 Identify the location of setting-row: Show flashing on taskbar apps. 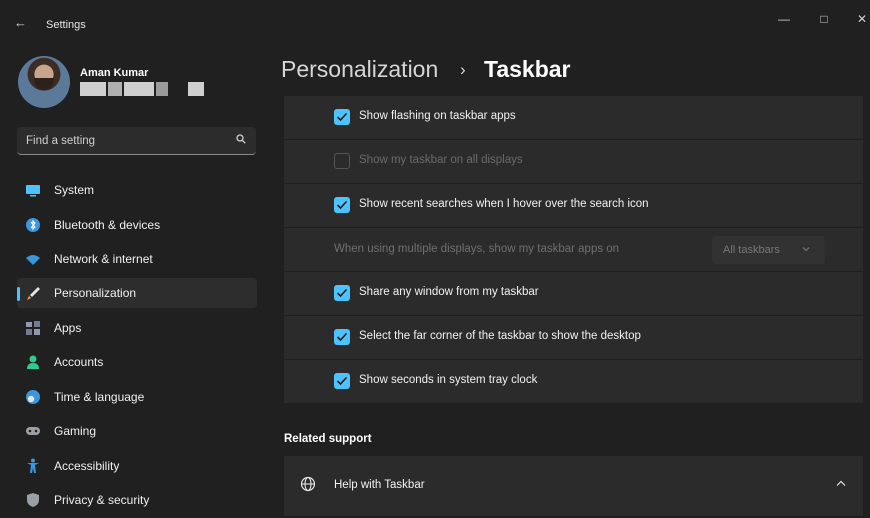
(573, 118).